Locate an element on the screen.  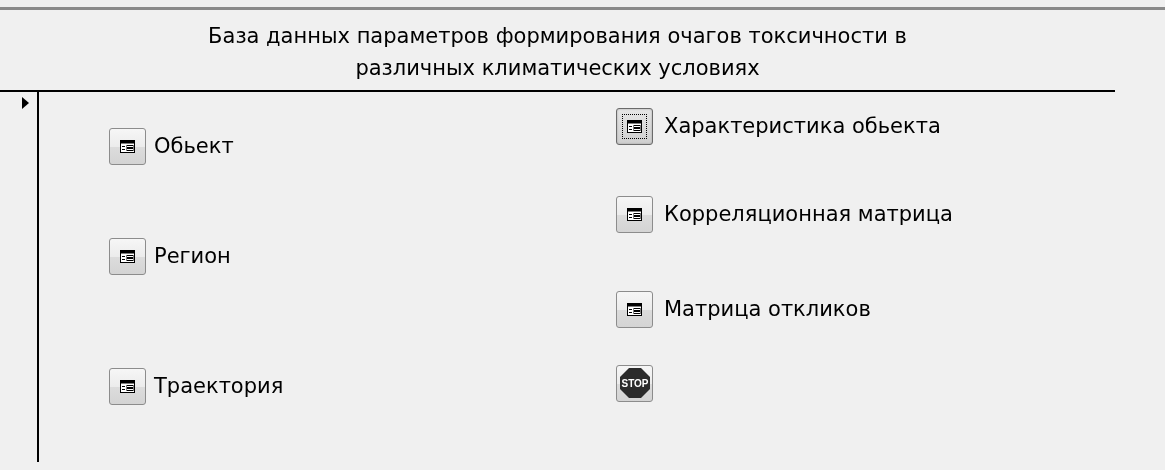
button-label: Траектория is located at coordinates (219, 386).